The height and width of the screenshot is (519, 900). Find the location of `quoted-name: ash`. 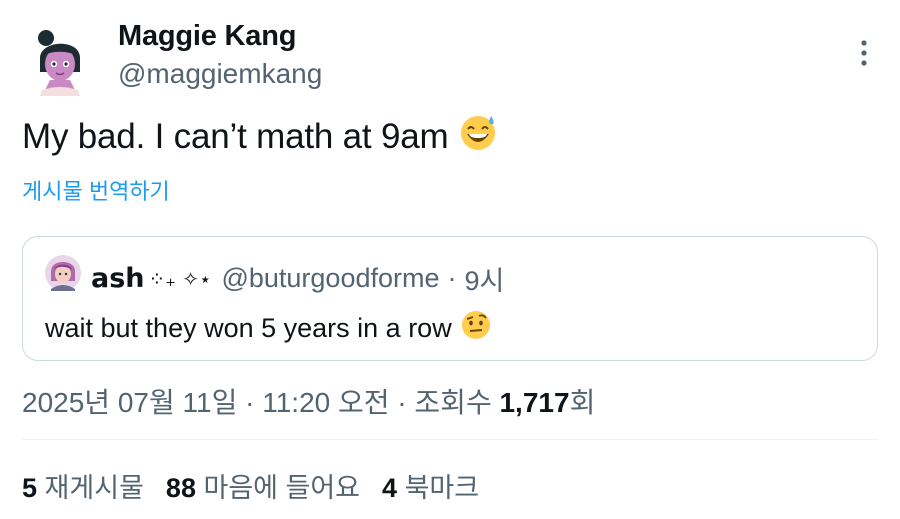

quoted-name: ash is located at coordinates (118, 278).